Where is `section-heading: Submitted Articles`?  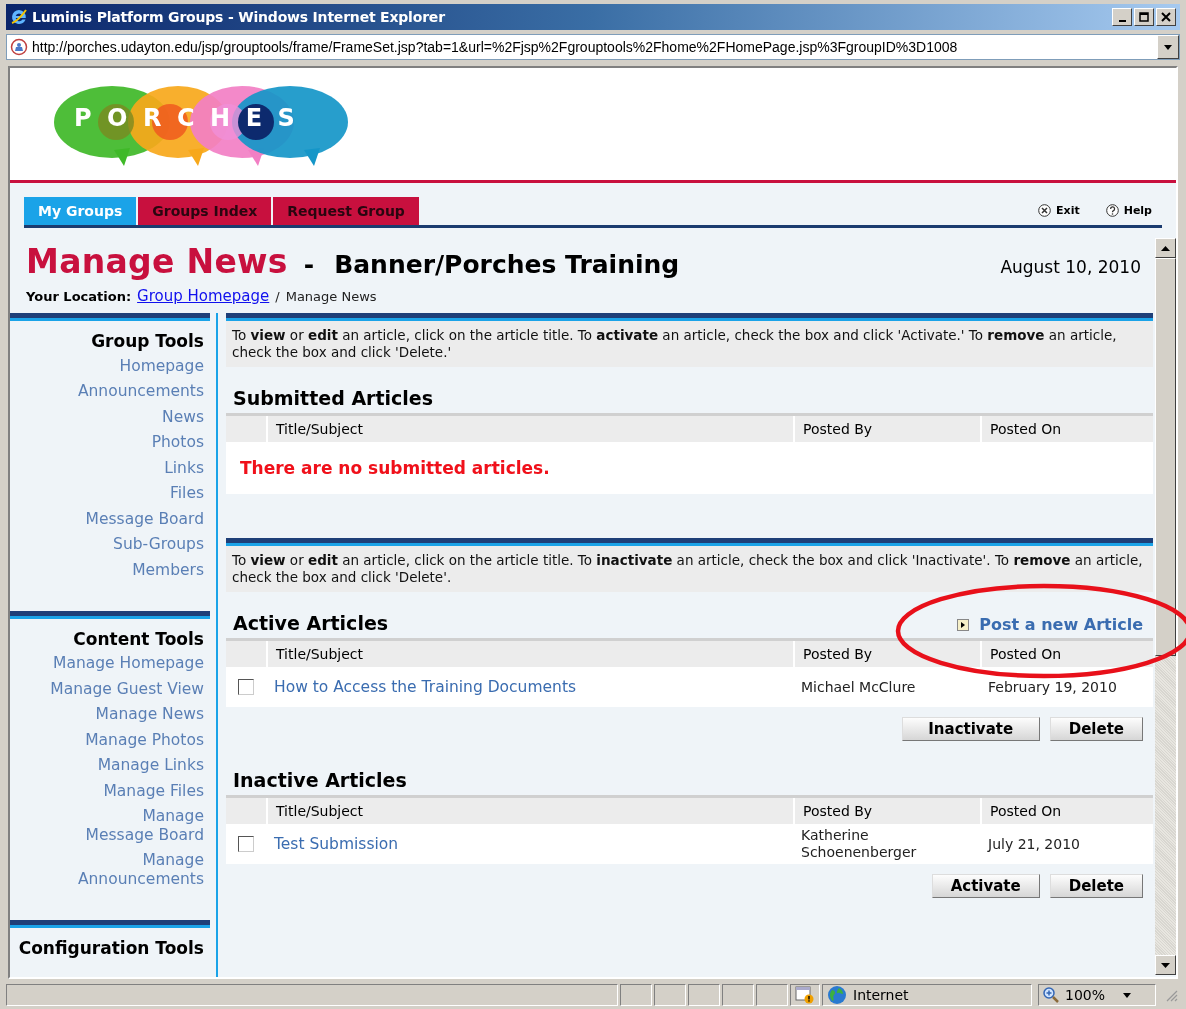 section-heading: Submitted Articles is located at coordinates (333, 398).